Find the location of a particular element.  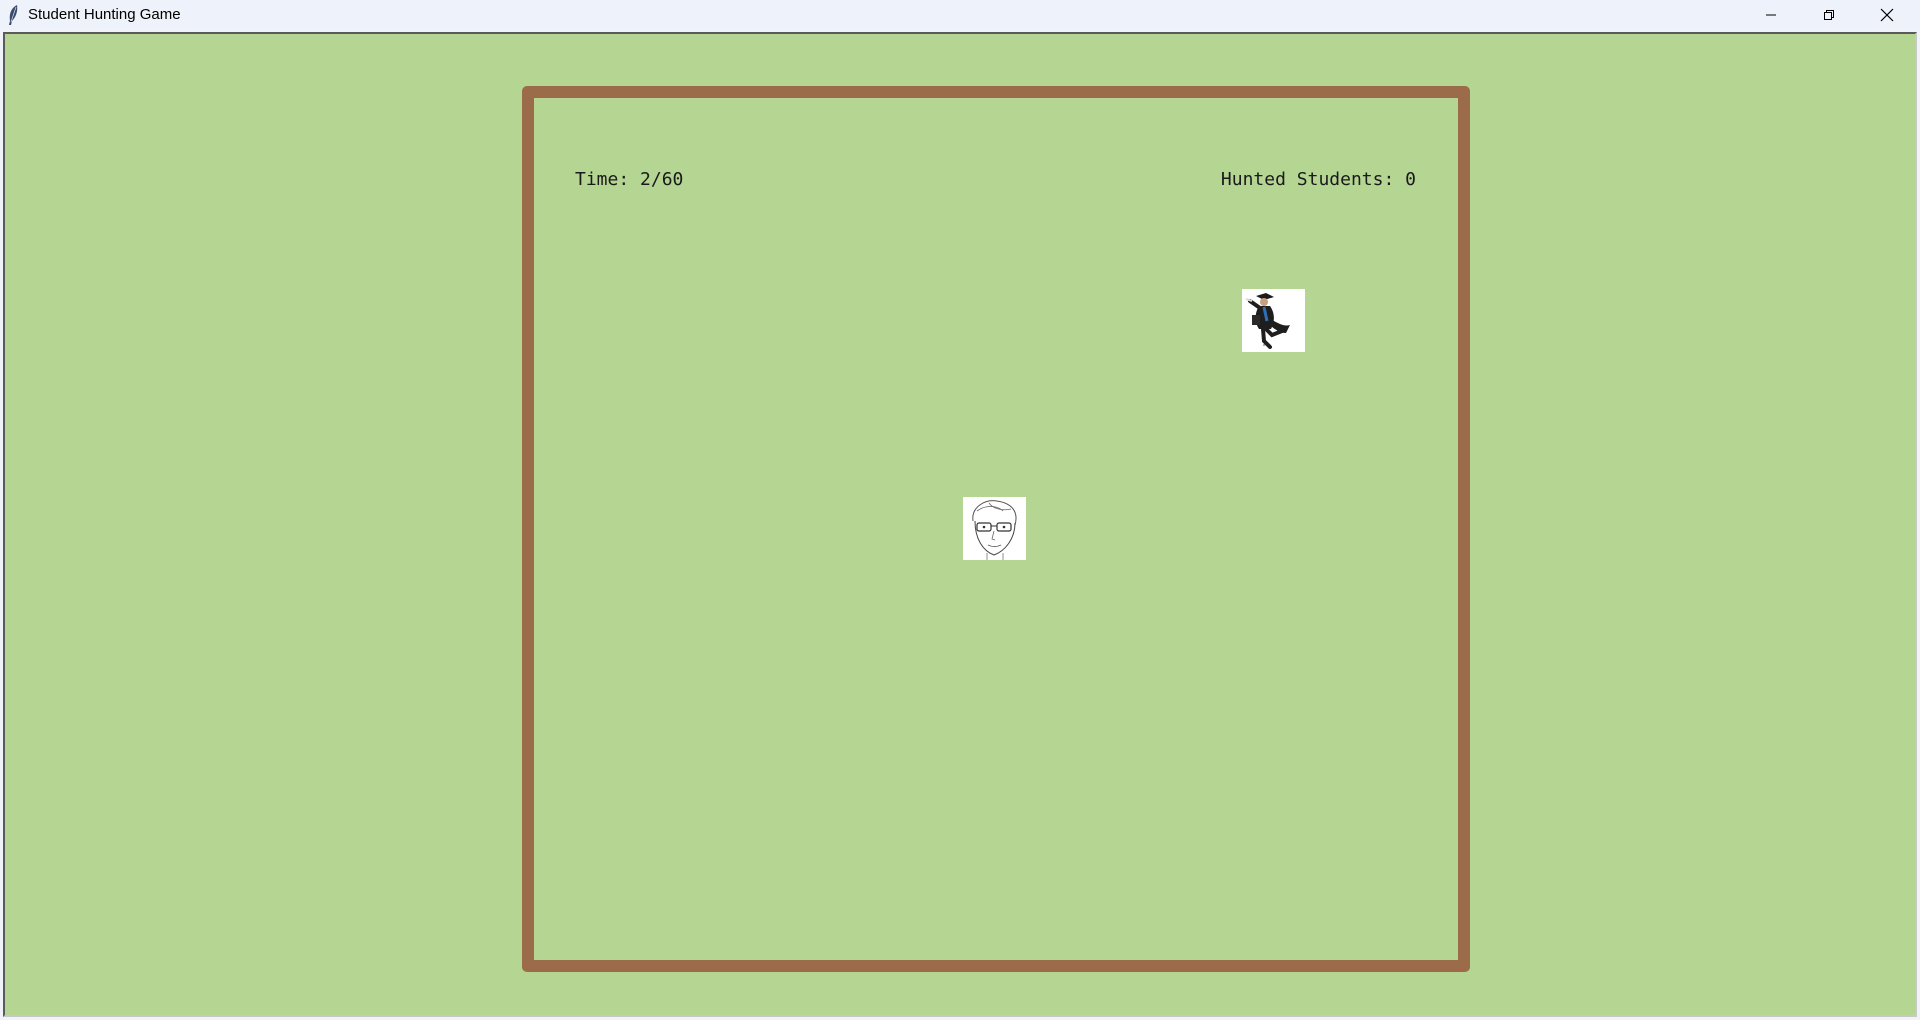

restore-icon is located at coordinates (1829, 15).